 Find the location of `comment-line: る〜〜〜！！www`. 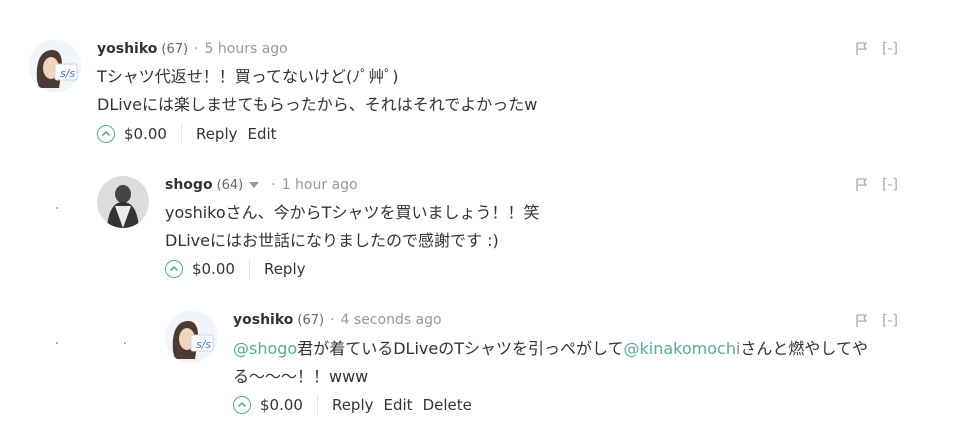

comment-line: る〜〜〜！！www is located at coordinates (301, 376).